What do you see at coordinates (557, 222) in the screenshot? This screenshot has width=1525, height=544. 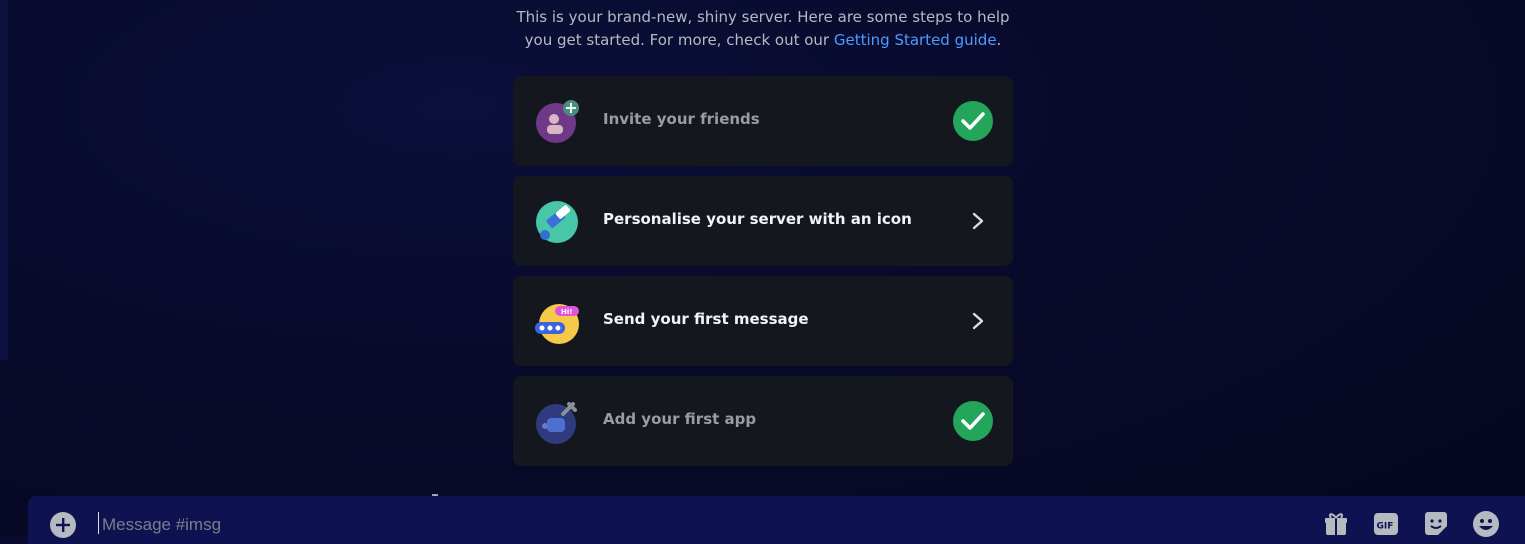 I see `paintbrush-icon` at bounding box center [557, 222].